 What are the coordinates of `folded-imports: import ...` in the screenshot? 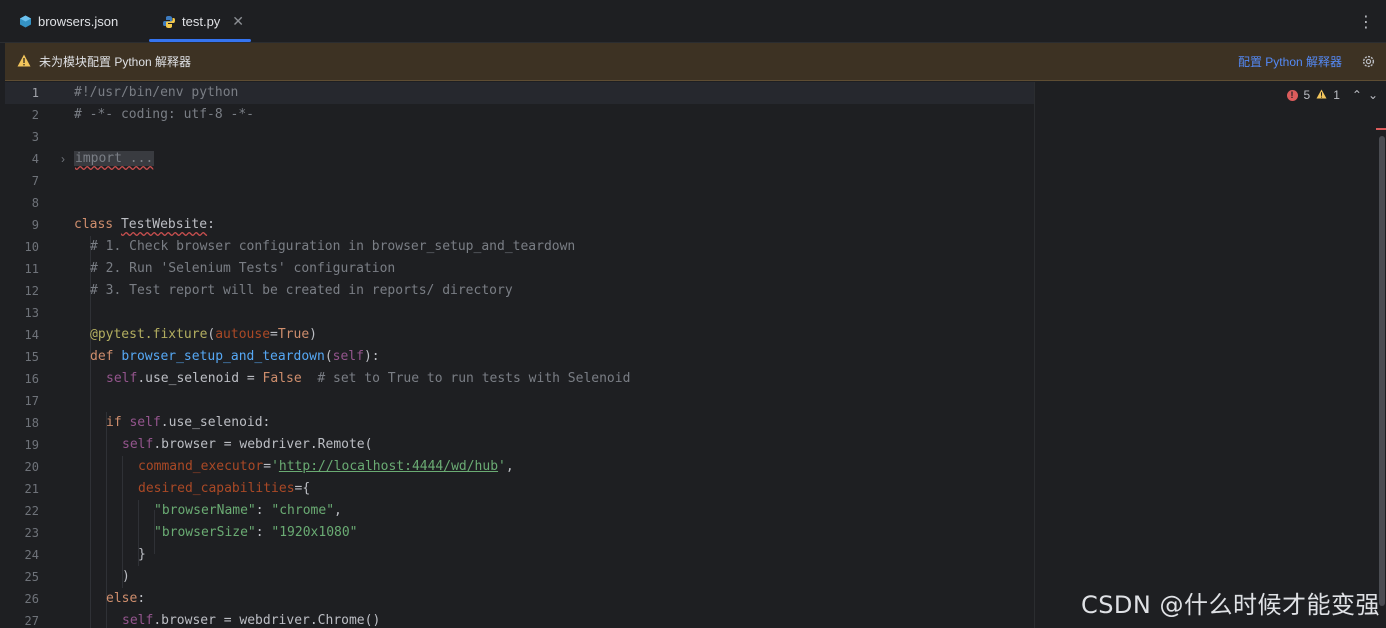 It's located at (114, 158).